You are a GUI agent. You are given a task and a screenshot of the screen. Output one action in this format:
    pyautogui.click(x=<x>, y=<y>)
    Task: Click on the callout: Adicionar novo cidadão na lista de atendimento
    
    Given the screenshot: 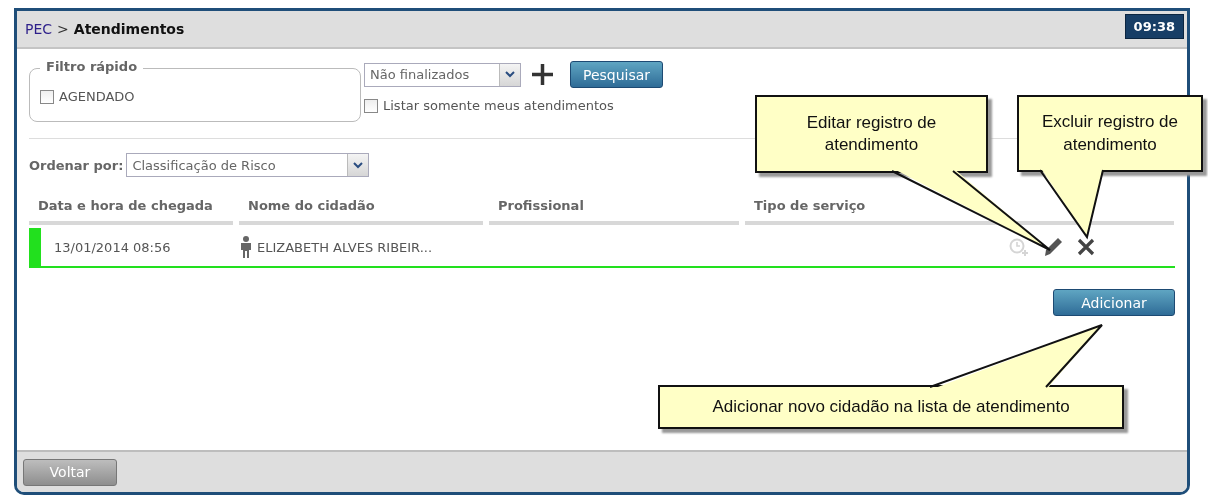 What is the action you would take?
    pyautogui.click(x=891, y=407)
    